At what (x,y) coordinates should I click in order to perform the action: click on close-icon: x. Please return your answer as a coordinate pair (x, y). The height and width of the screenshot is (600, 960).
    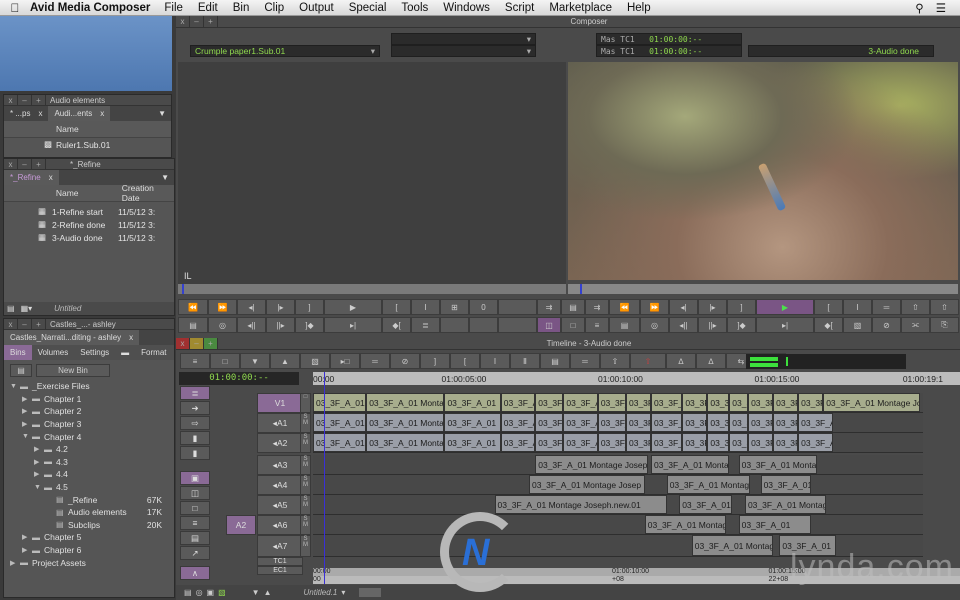
    Looking at the image, I should click on (11, 164).